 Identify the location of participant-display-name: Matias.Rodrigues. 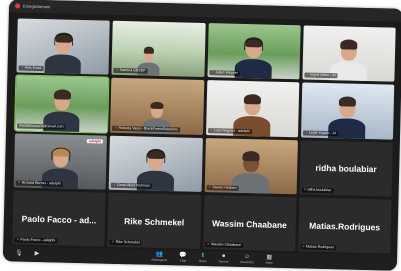
(345, 226).